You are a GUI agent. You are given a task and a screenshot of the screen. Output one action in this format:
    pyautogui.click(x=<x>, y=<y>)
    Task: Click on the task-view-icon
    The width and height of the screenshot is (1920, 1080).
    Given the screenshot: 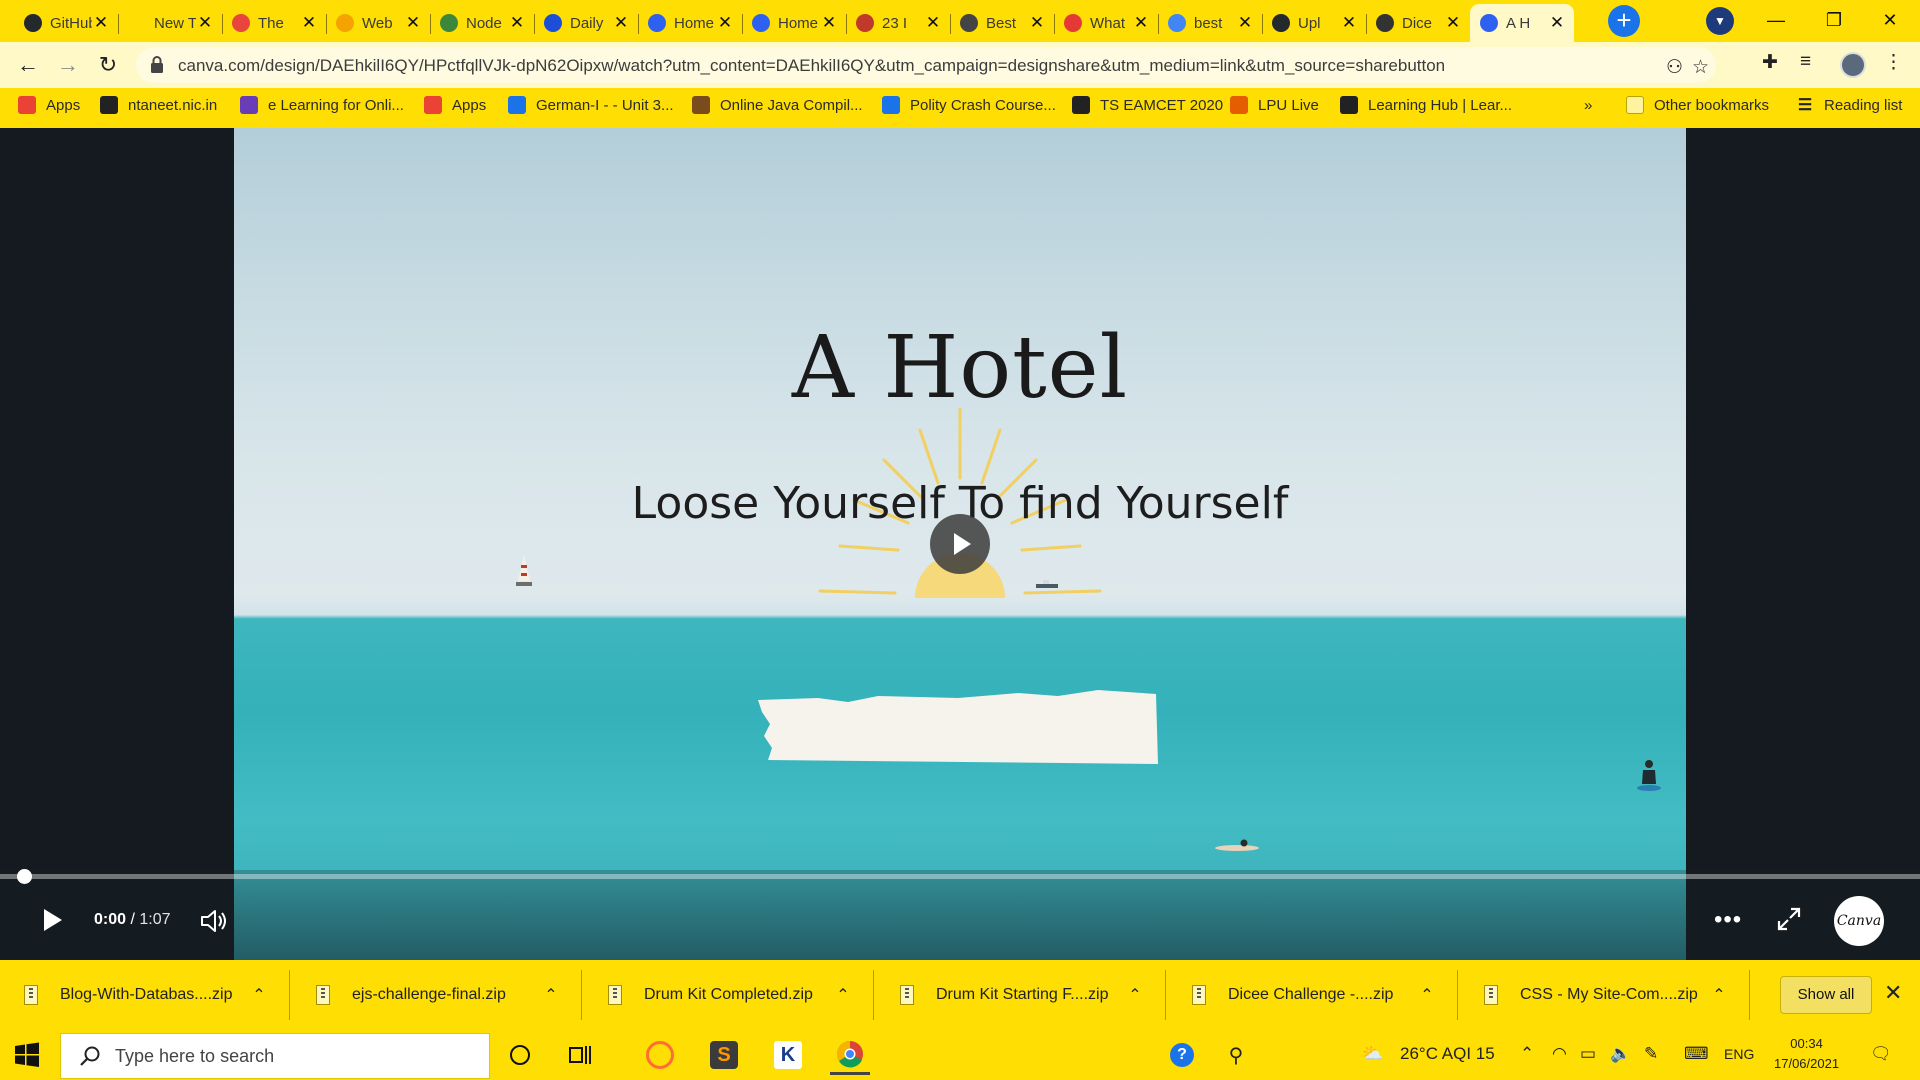 What is the action you would take?
    pyautogui.click(x=580, y=1055)
    